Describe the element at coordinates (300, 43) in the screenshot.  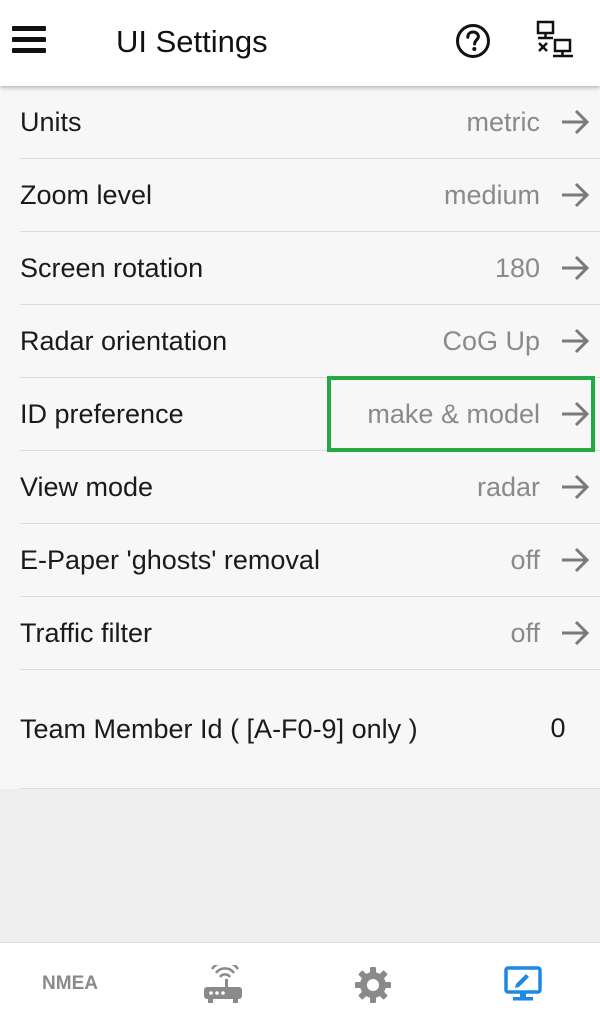
I see `top-app-bar: UI Settings` at that location.